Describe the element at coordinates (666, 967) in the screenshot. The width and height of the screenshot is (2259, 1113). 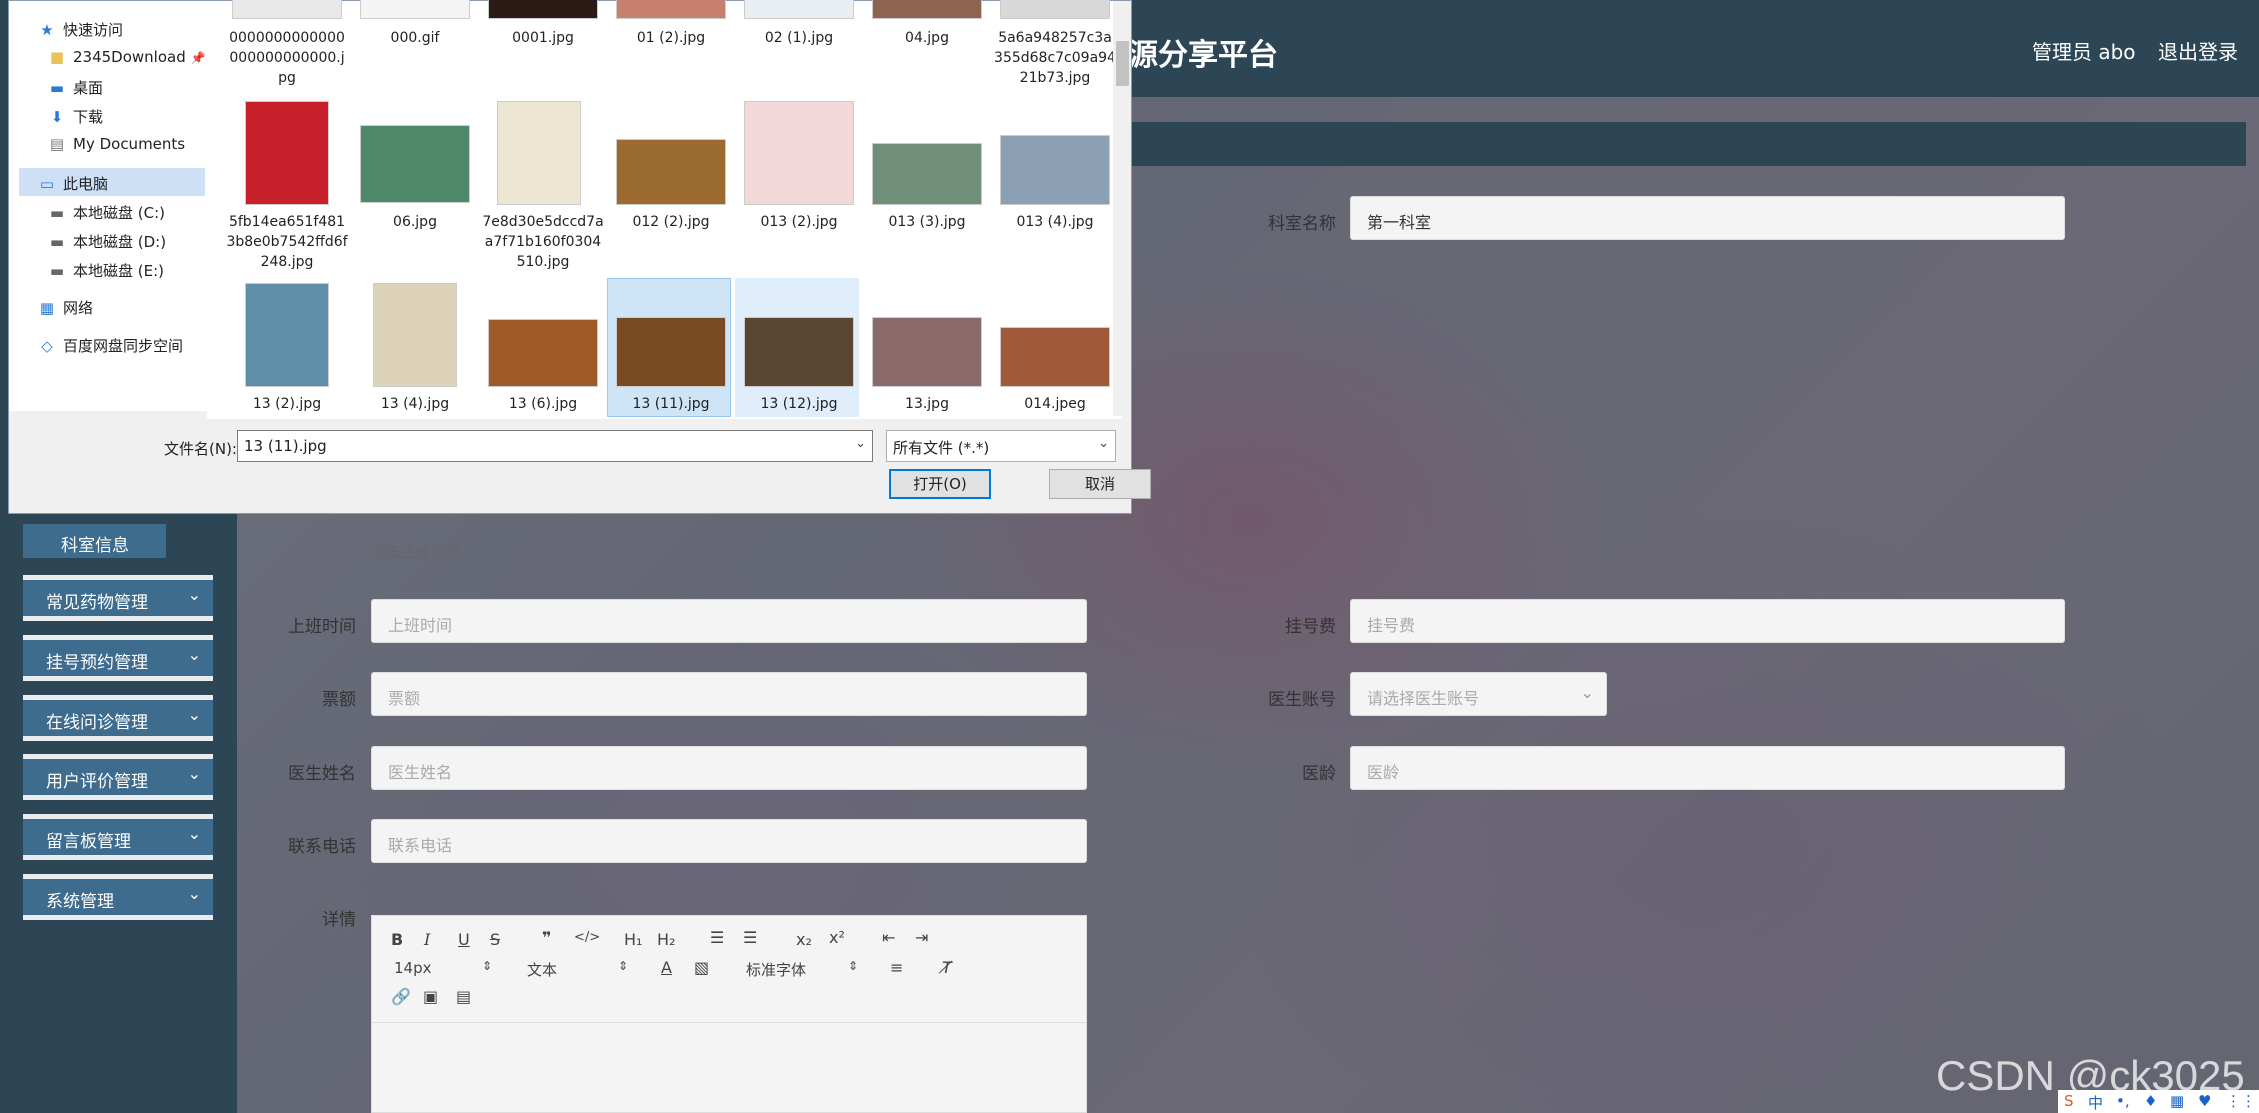
I see `text-color-icon: A` at that location.